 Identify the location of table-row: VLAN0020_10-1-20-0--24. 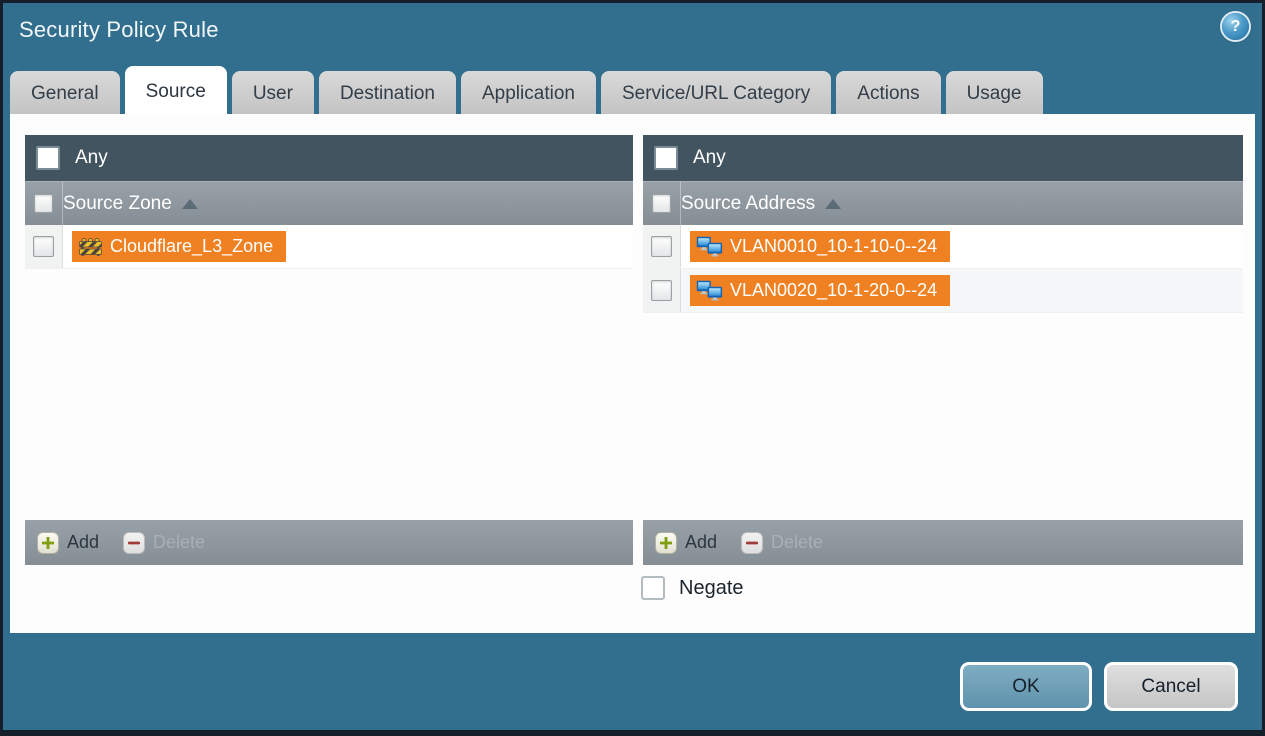
(943, 291).